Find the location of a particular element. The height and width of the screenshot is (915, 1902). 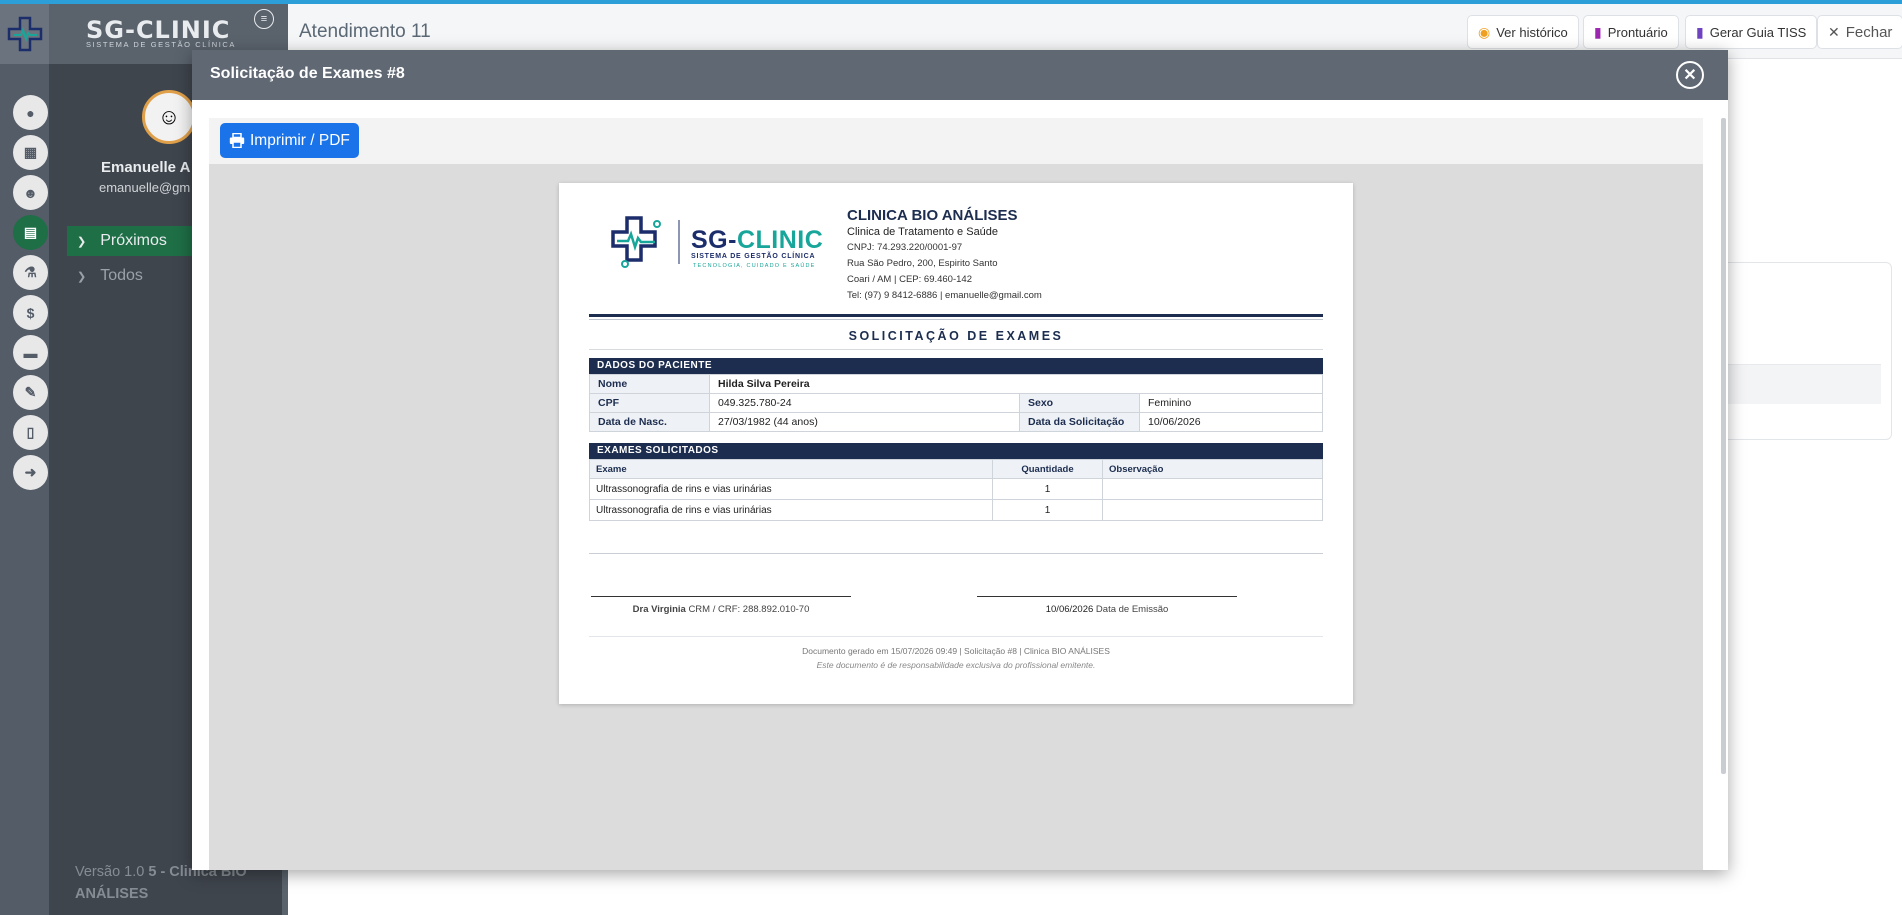

calendar-icon: ▦ is located at coordinates (30, 152).